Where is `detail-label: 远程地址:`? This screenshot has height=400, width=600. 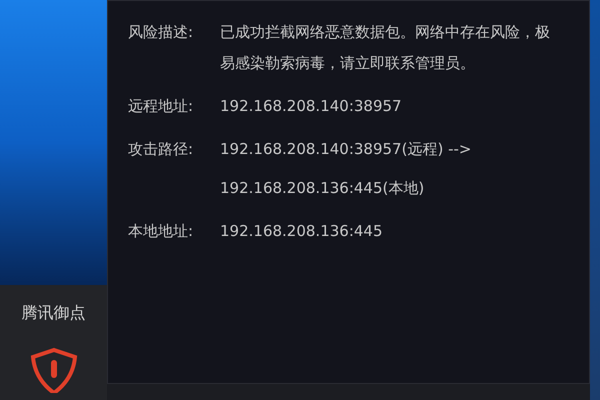 detail-label: 远程地址: is located at coordinates (161, 106).